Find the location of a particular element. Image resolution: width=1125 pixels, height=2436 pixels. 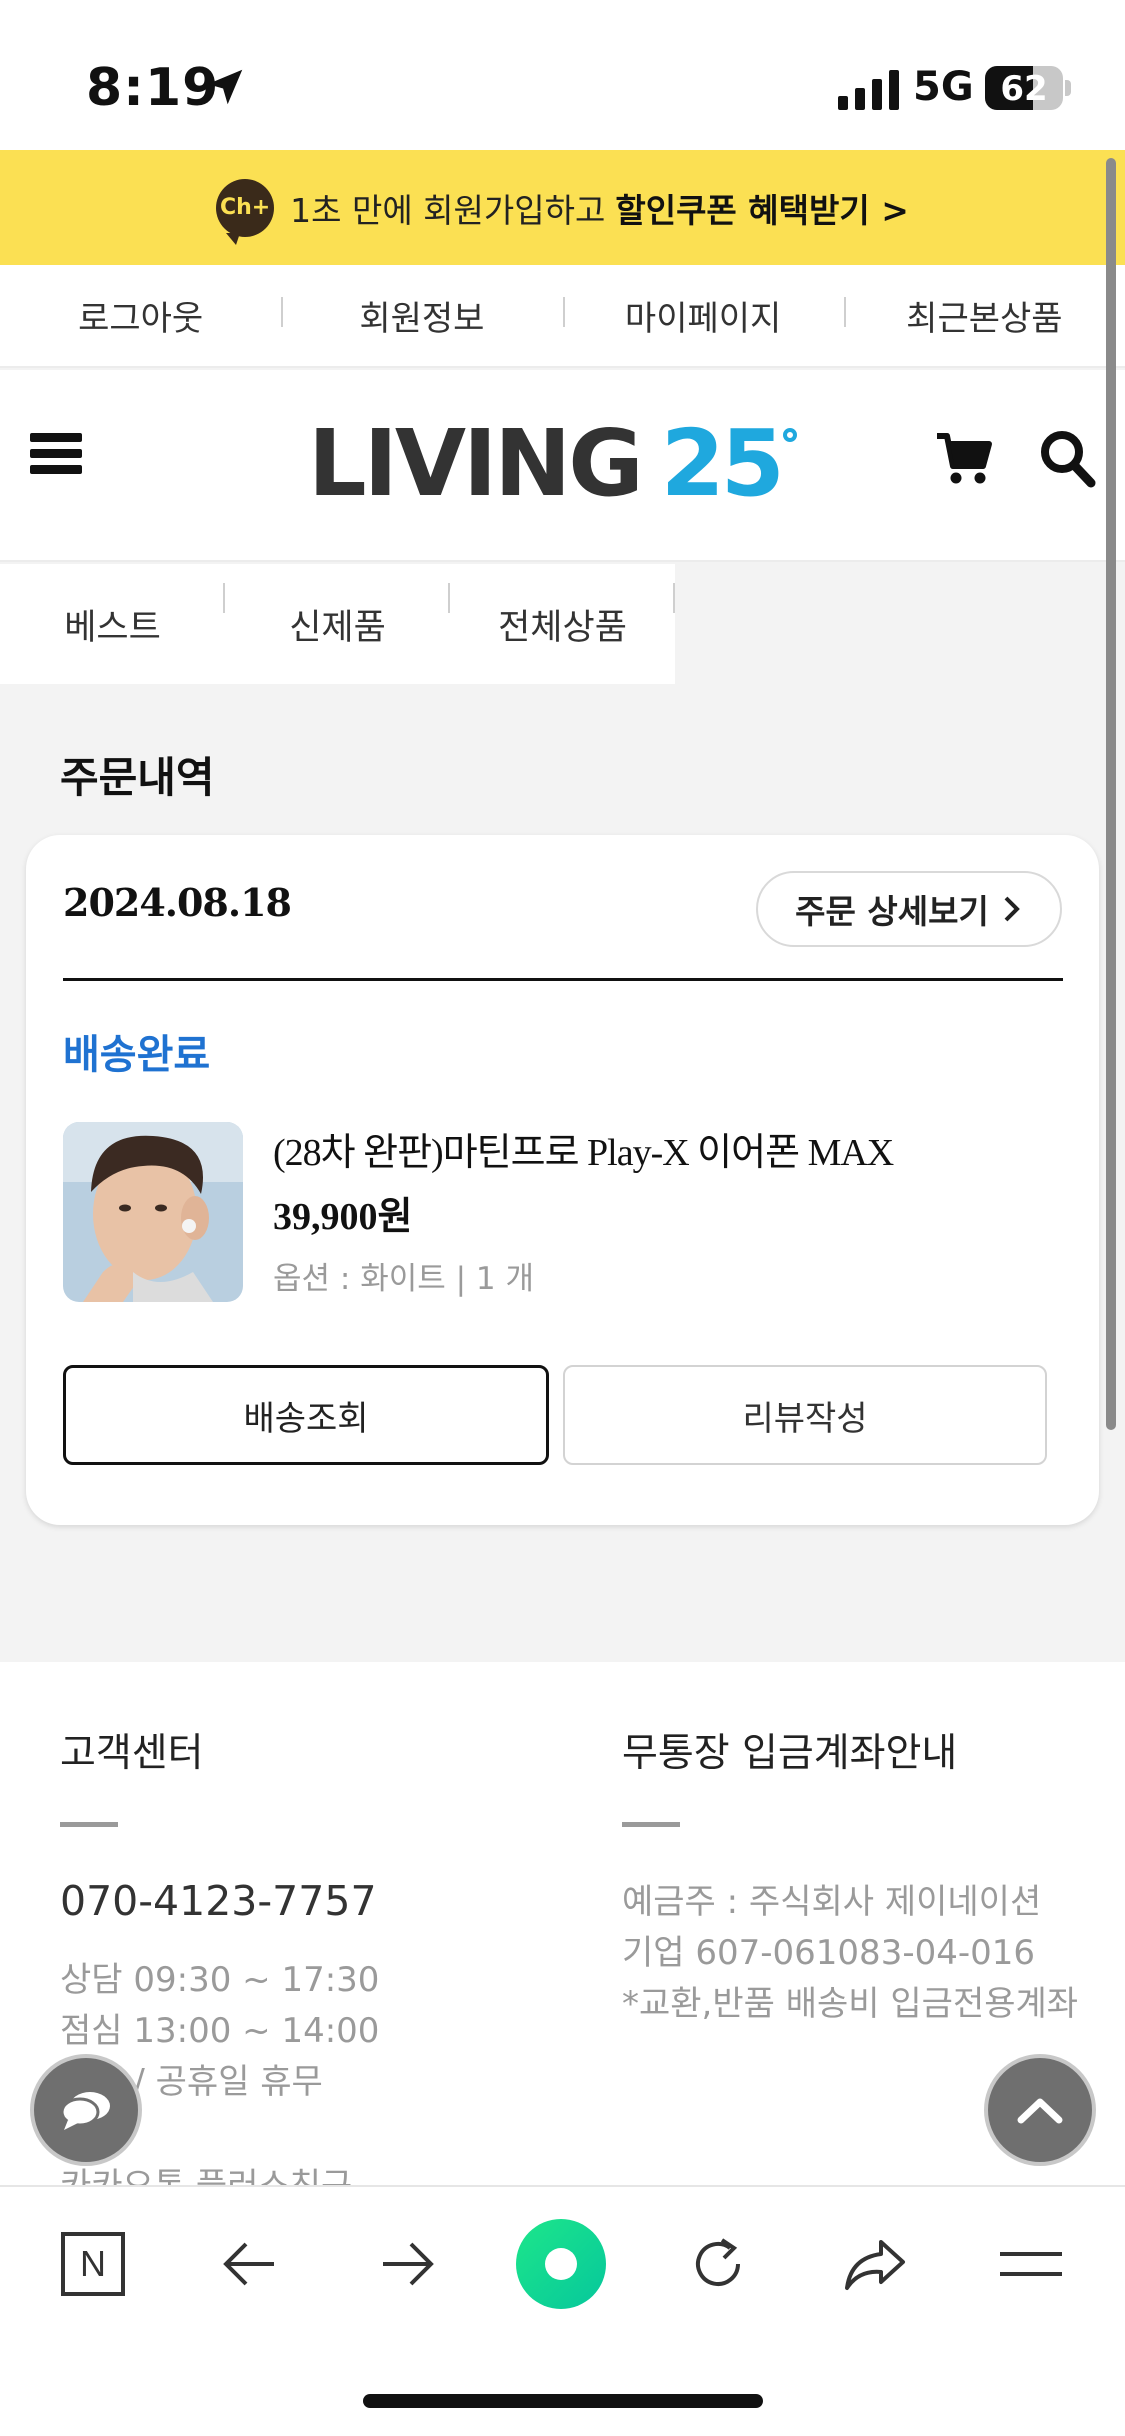

chevron-up-icon is located at coordinates (1040, 2111).